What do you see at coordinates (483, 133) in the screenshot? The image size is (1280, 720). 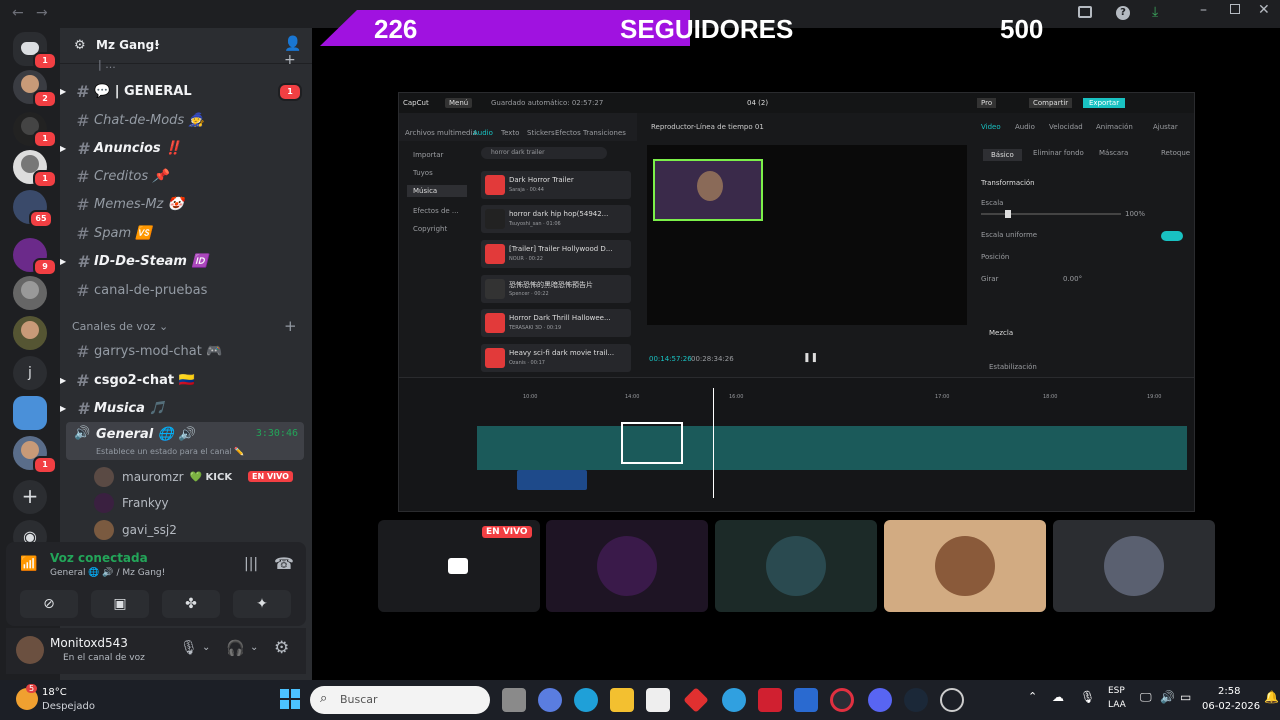 I see `tab-audio: Audio` at bounding box center [483, 133].